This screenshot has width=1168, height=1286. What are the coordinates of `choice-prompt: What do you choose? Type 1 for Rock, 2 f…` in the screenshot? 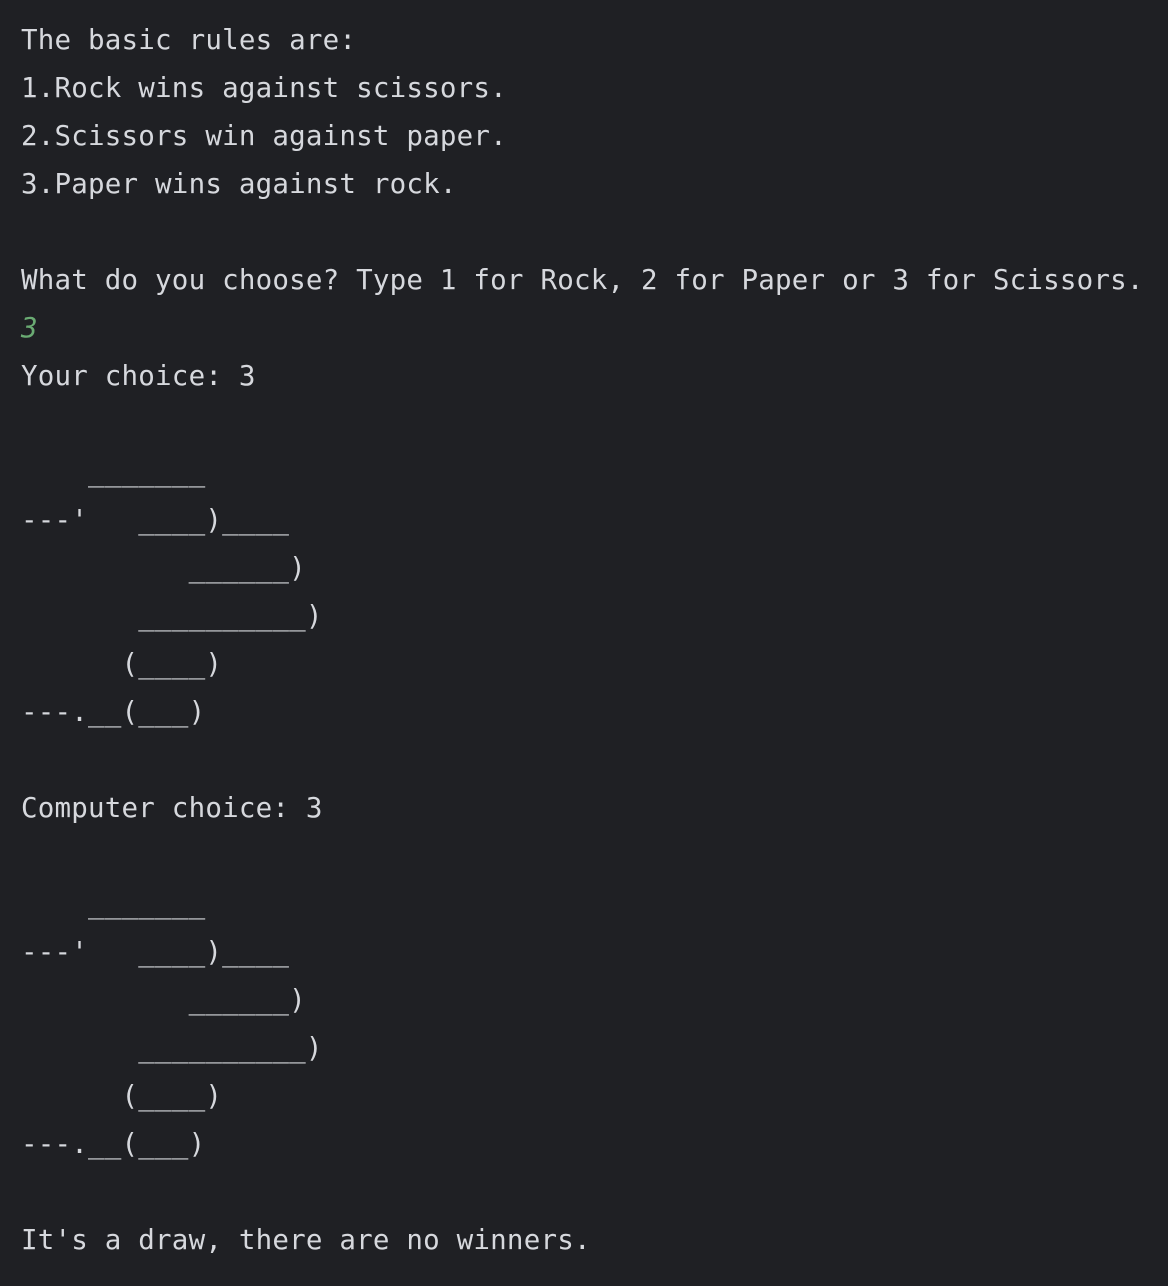 It's located at (582, 280).